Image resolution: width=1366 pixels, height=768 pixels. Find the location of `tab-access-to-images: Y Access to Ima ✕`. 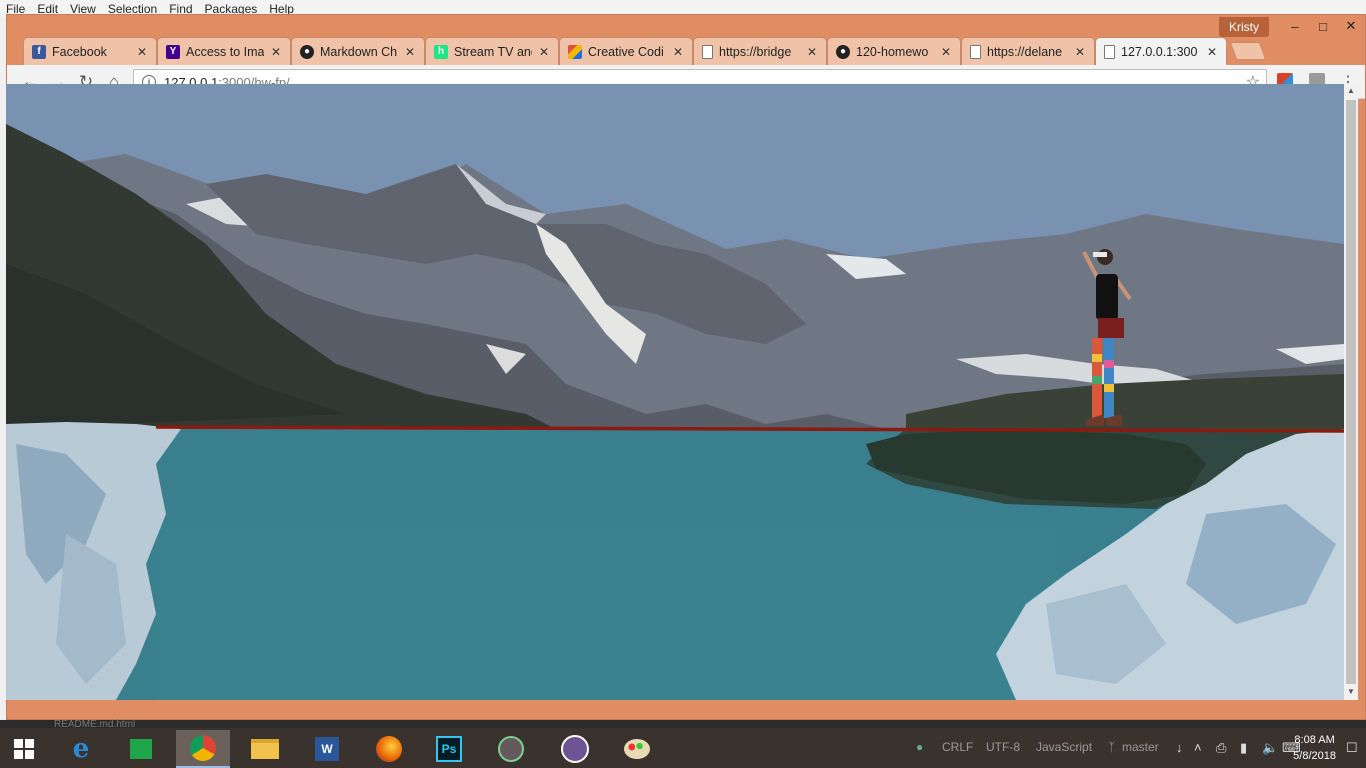

tab-access-to-images: Y Access to Ima ✕ is located at coordinates (224, 51).